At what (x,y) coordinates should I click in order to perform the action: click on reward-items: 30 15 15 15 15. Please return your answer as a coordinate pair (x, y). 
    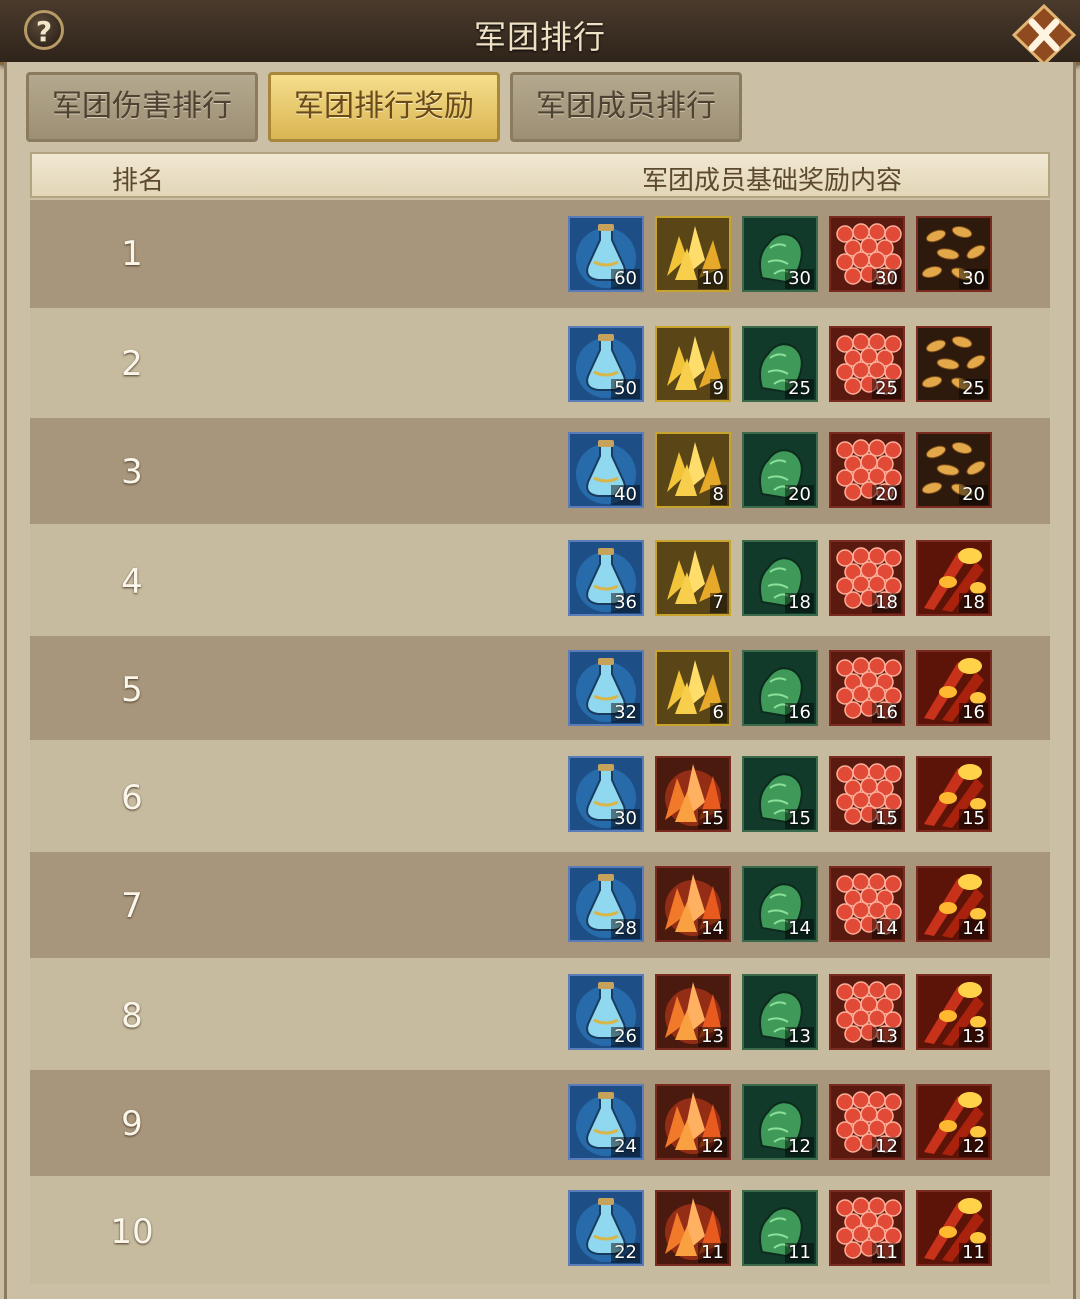
    Looking at the image, I should click on (780, 794).